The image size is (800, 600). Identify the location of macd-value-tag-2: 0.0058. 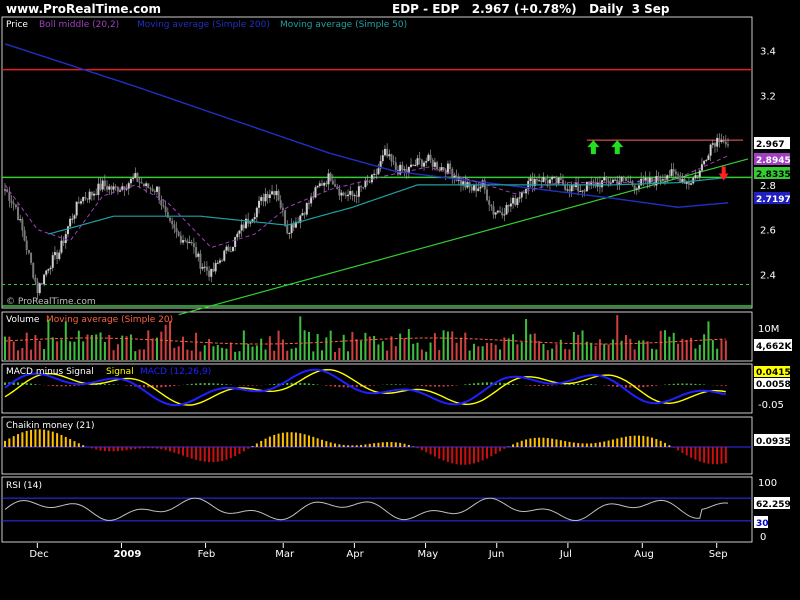
(773, 385).